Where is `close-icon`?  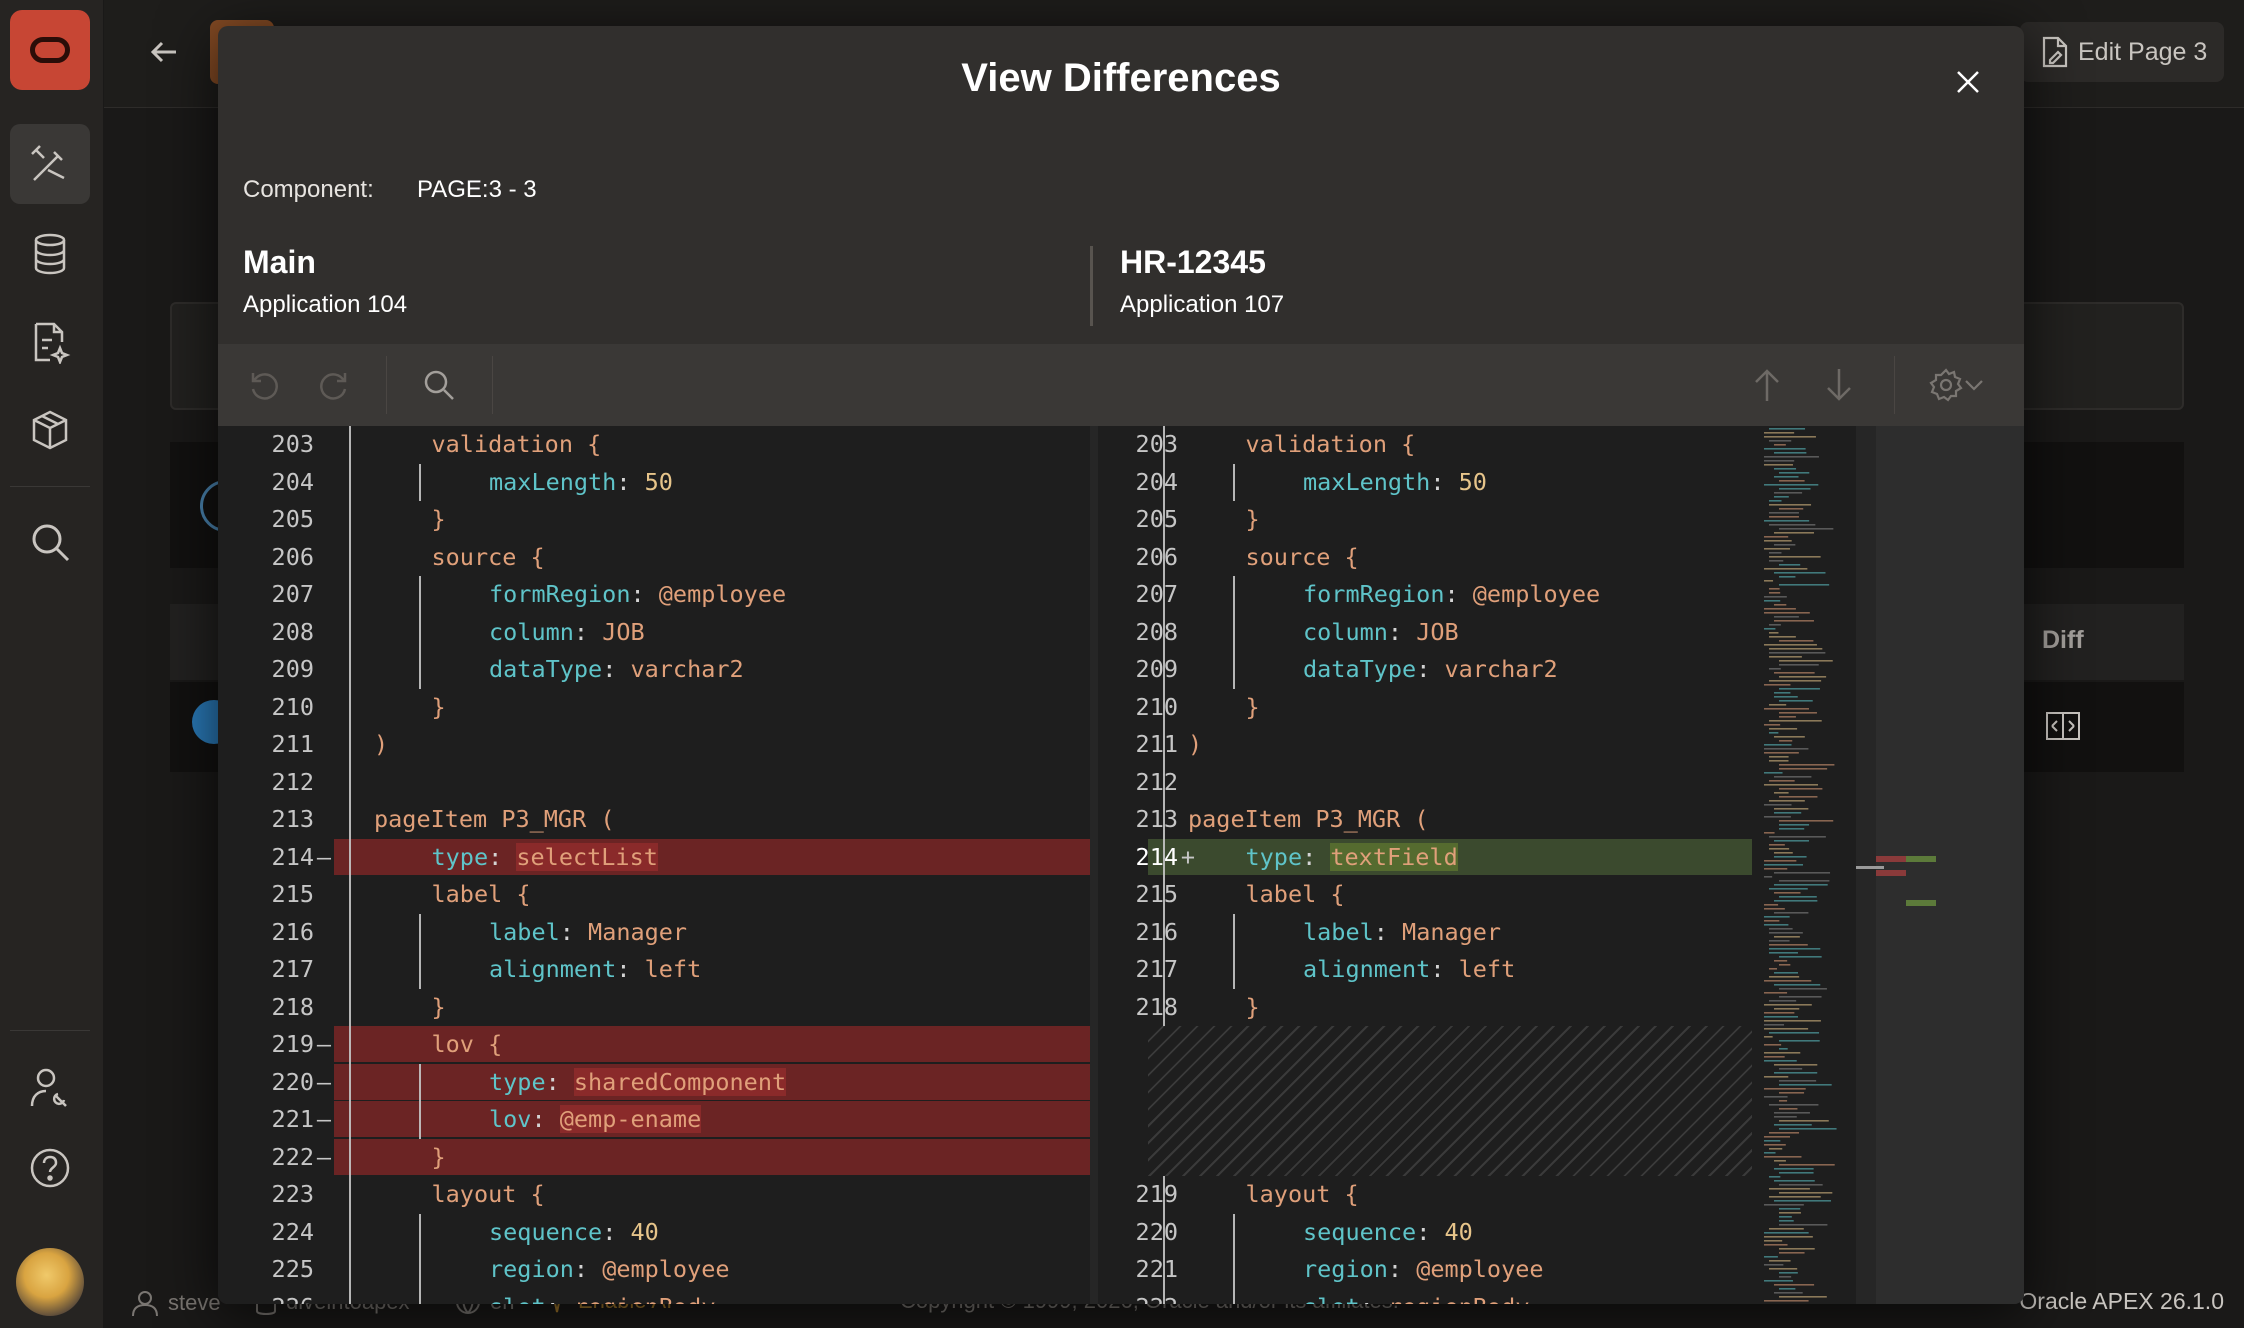 close-icon is located at coordinates (1968, 82).